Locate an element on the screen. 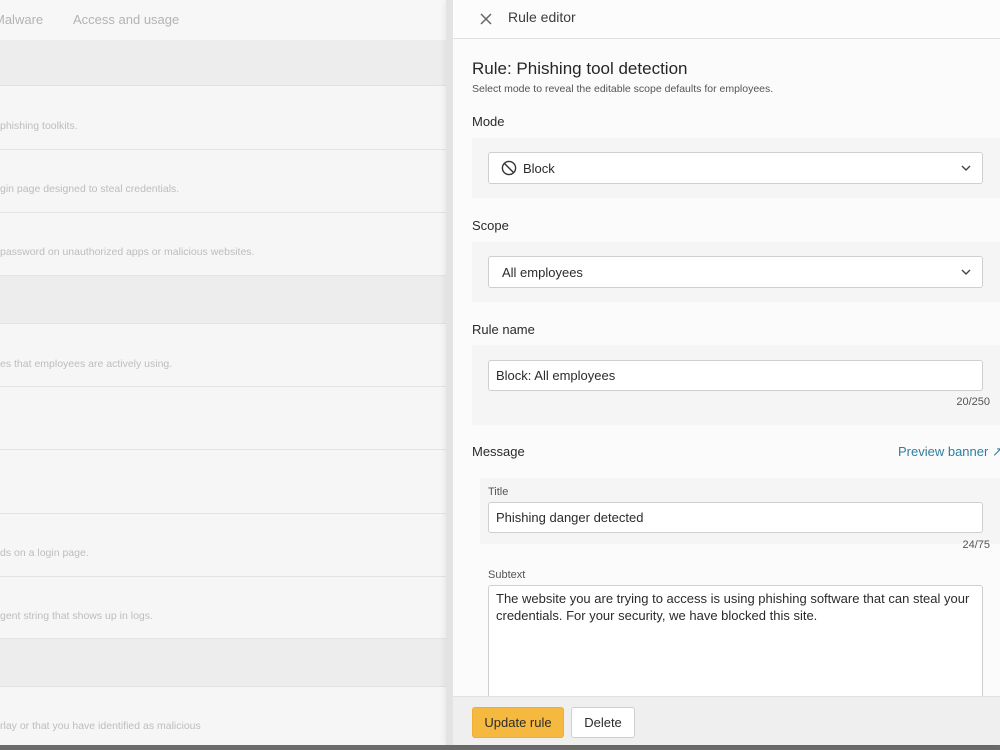  background-row: phishing toolkits. is located at coordinates (223, 118).